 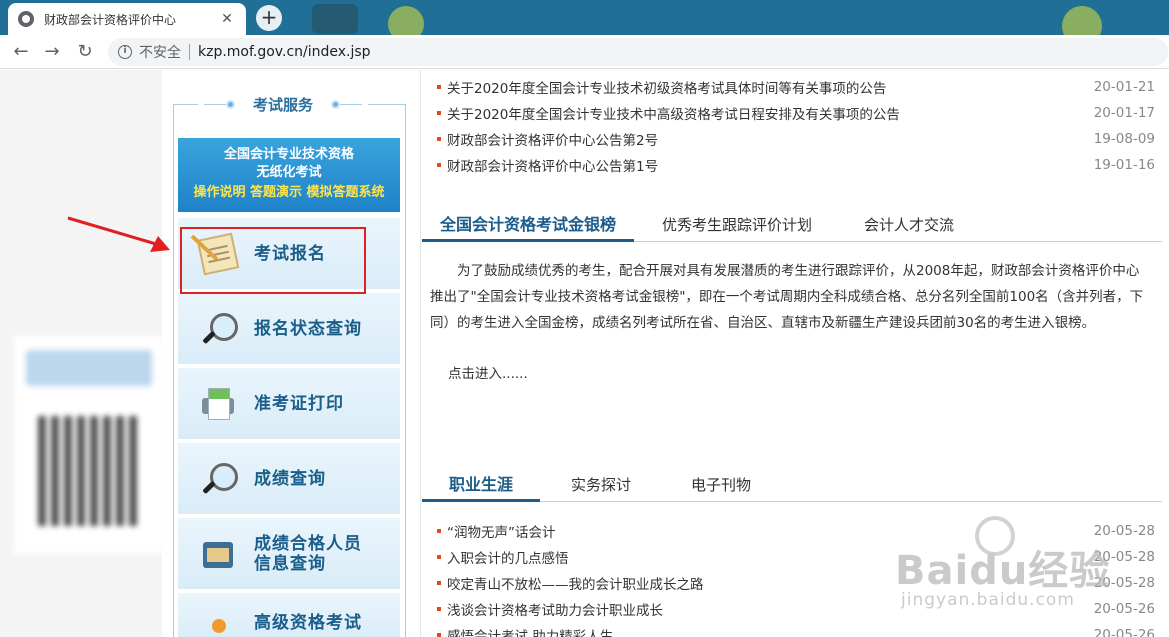 I want to click on qualified-personnel-query-button: 成绩合格人员 信息查询, so click(x=289, y=554).